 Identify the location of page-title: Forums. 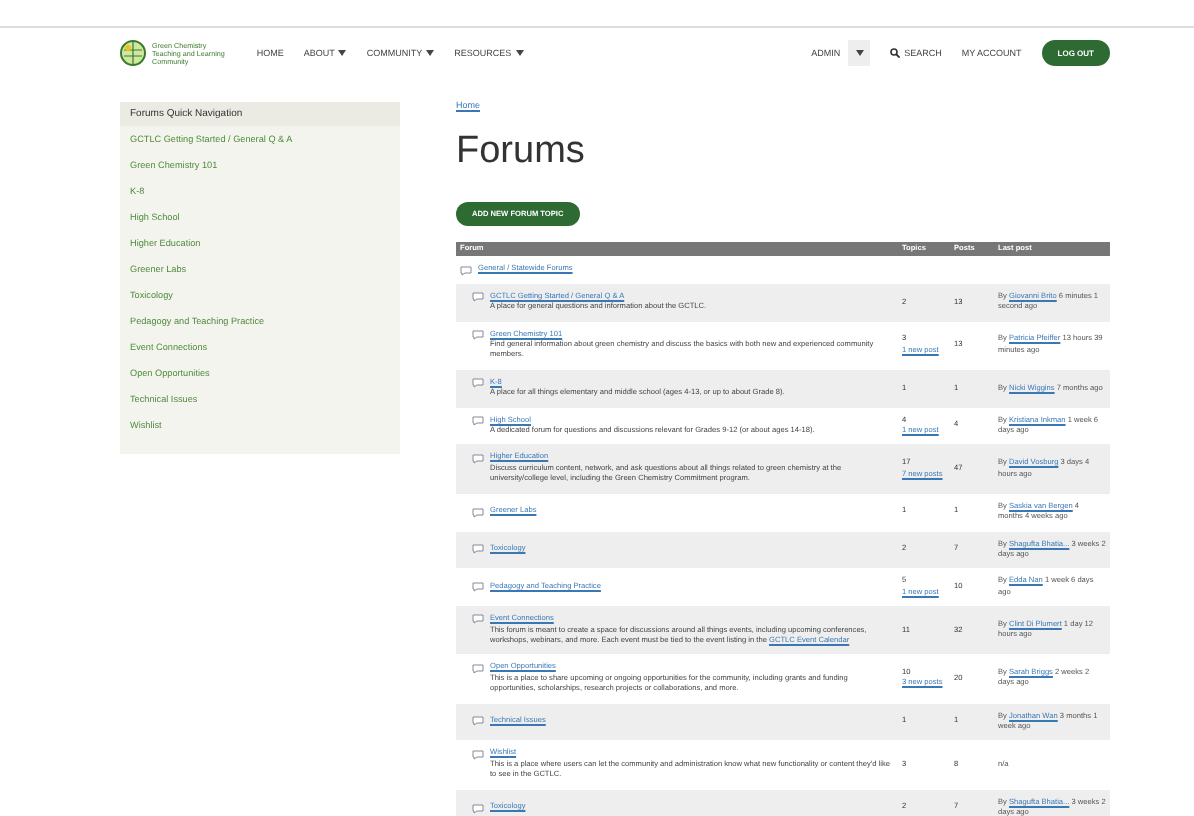
(521, 152).